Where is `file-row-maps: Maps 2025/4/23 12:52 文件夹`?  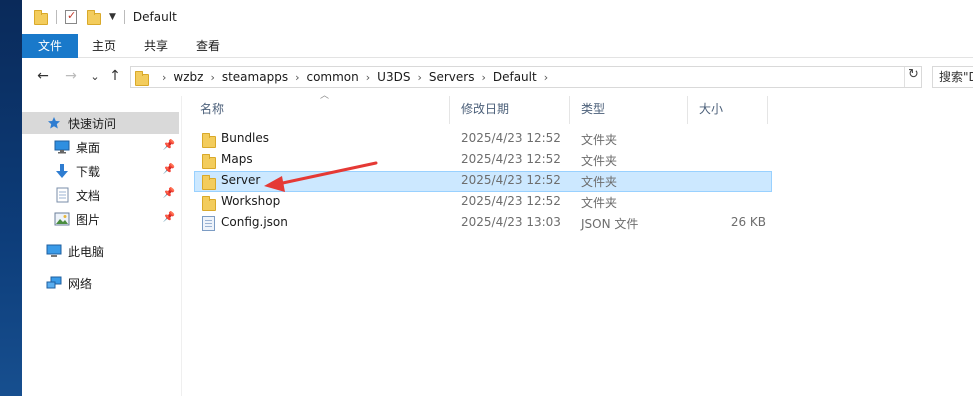 file-row-maps: Maps 2025/4/23 12:52 文件夹 is located at coordinates (483, 160).